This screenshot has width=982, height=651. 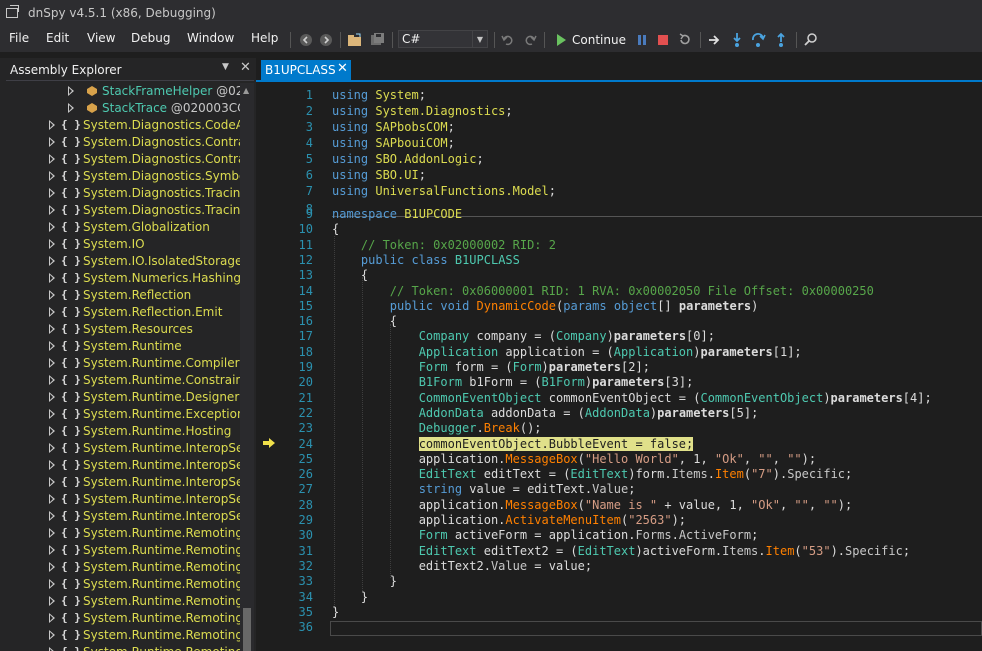 What do you see at coordinates (619, 490) in the screenshot?
I see `code-line: 27 string value = editText.Value;` at bounding box center [619, 490].